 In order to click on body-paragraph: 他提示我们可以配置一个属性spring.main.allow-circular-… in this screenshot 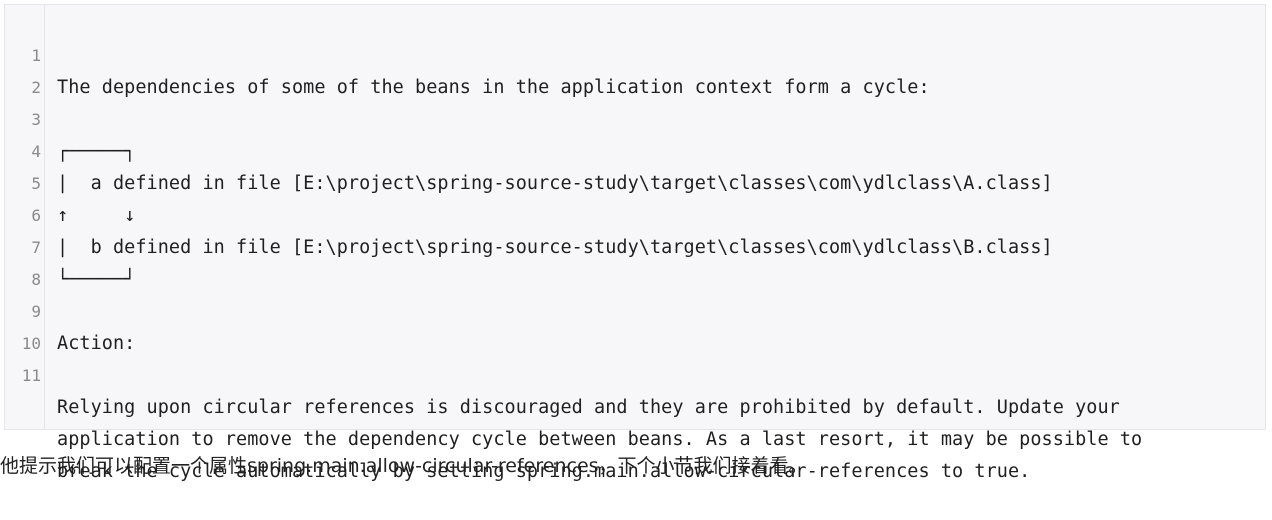, I will do `click(404, 466)`.